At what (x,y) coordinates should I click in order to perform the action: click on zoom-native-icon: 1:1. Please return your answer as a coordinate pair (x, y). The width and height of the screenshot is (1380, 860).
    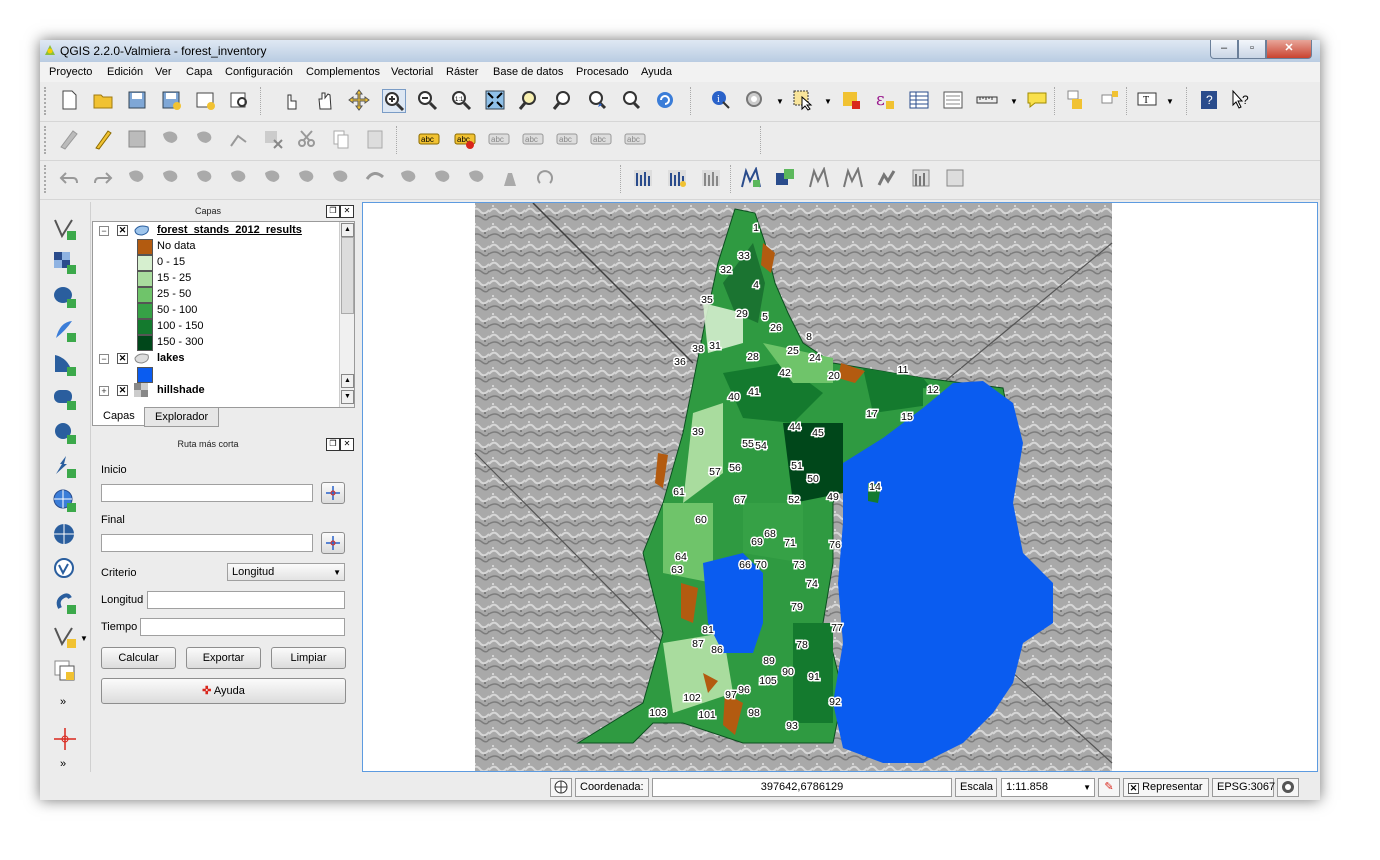
    Looking at the image, I should click on (461, 100).